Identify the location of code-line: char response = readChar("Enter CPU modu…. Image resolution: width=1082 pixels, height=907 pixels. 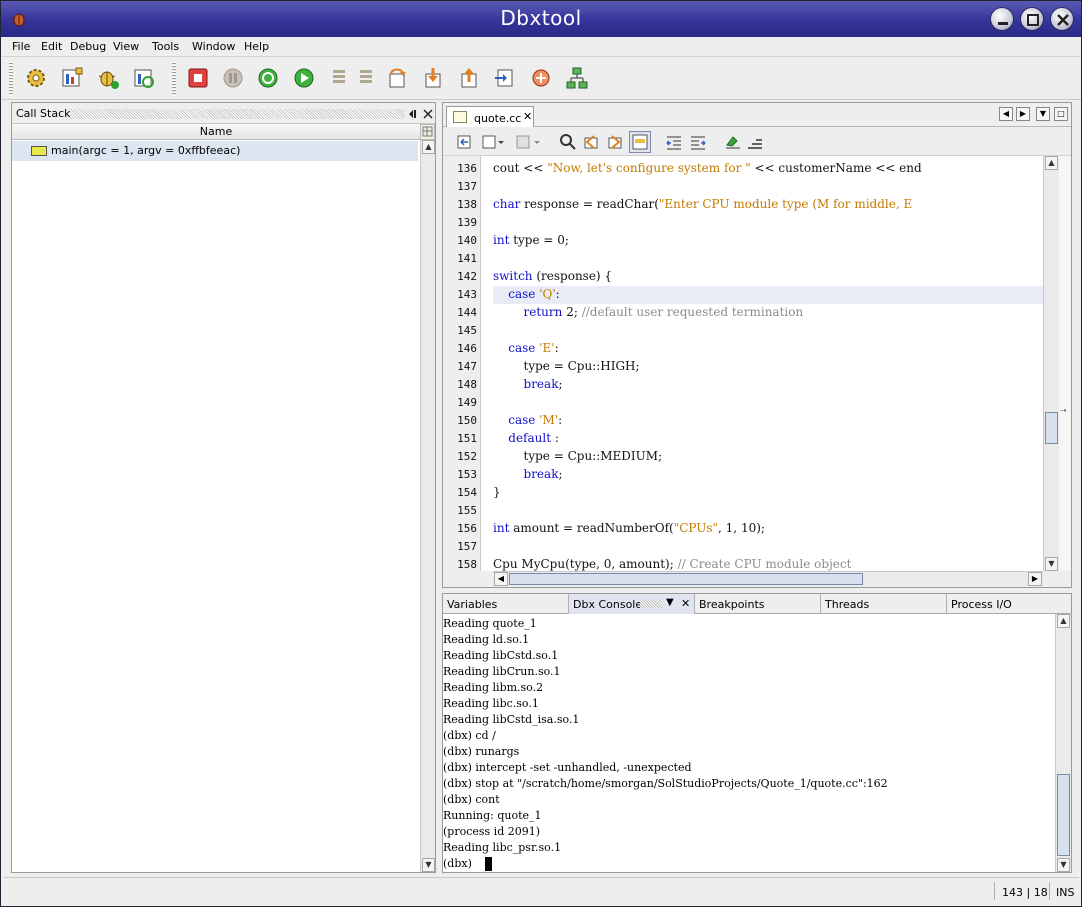
(702, 204).